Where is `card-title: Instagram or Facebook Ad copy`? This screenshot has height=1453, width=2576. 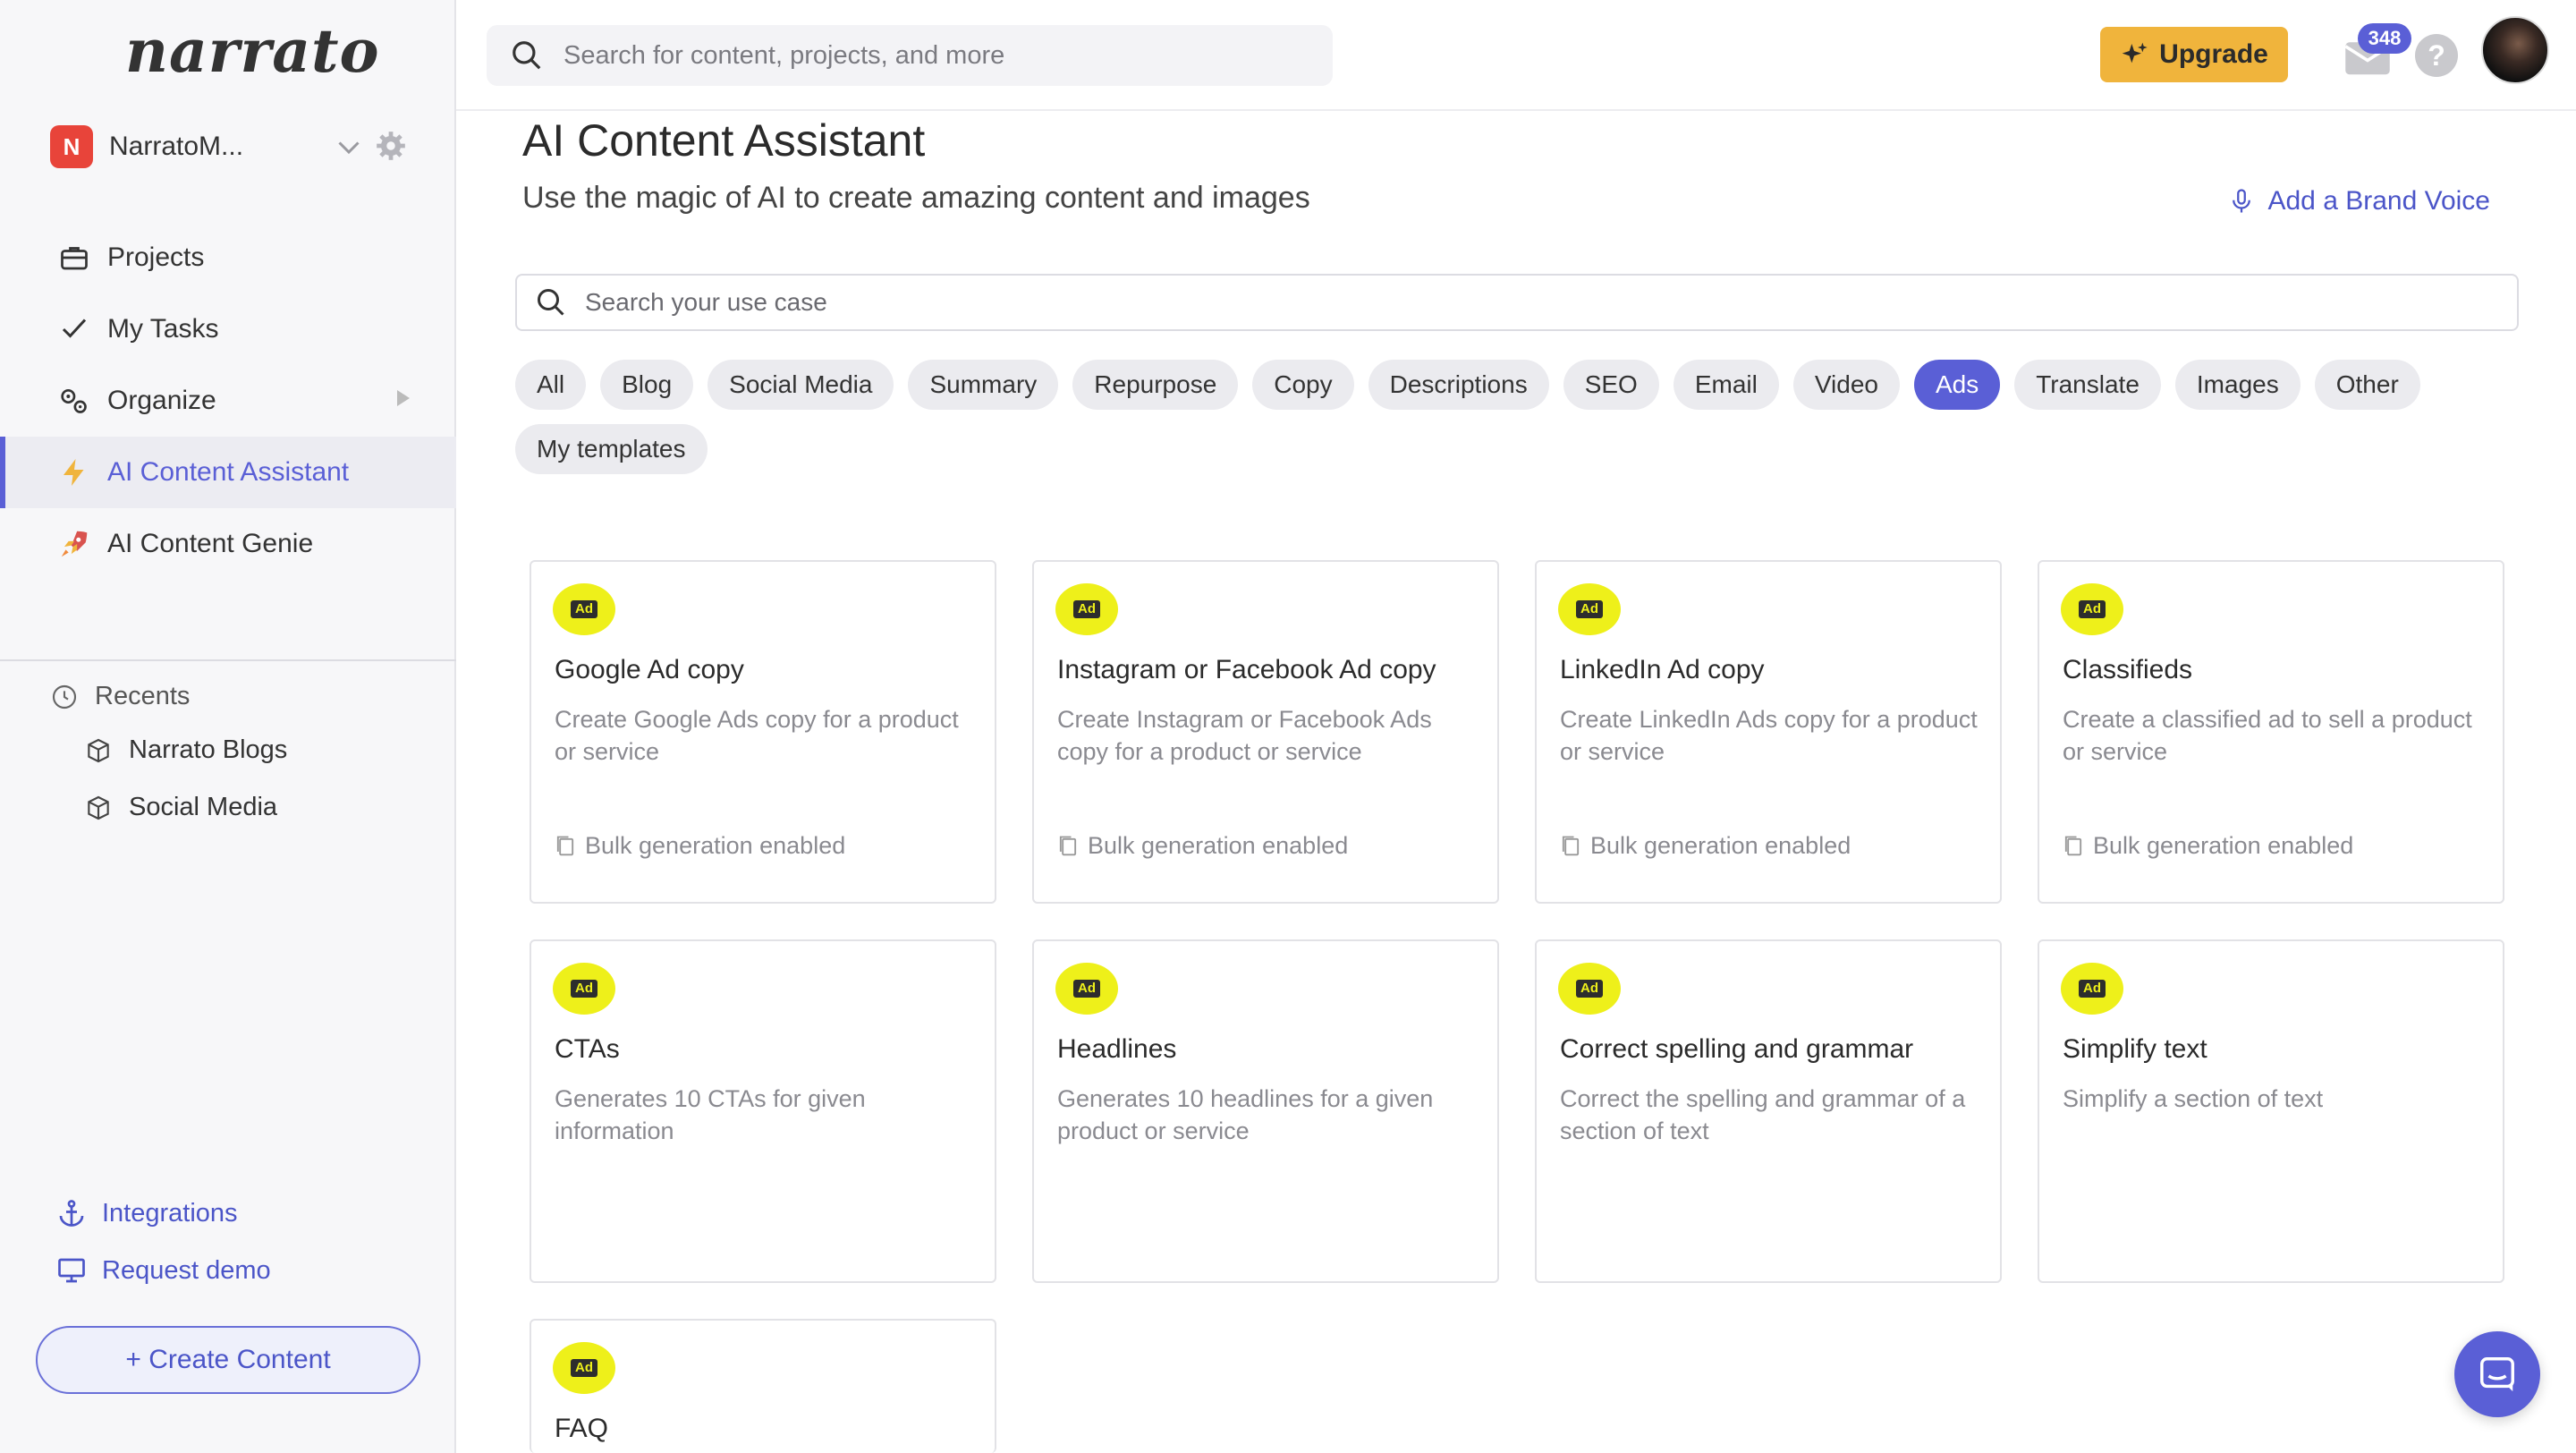
card-title: Instagram or Facebook Ad copy is located at coordinates (1246, 669).